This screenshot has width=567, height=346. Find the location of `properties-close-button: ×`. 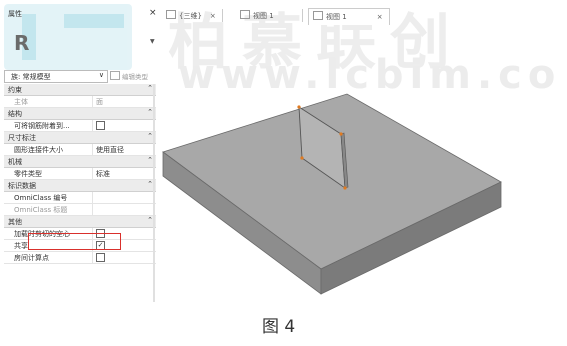

properties-close-button: × is located at coordinates (153, 13).